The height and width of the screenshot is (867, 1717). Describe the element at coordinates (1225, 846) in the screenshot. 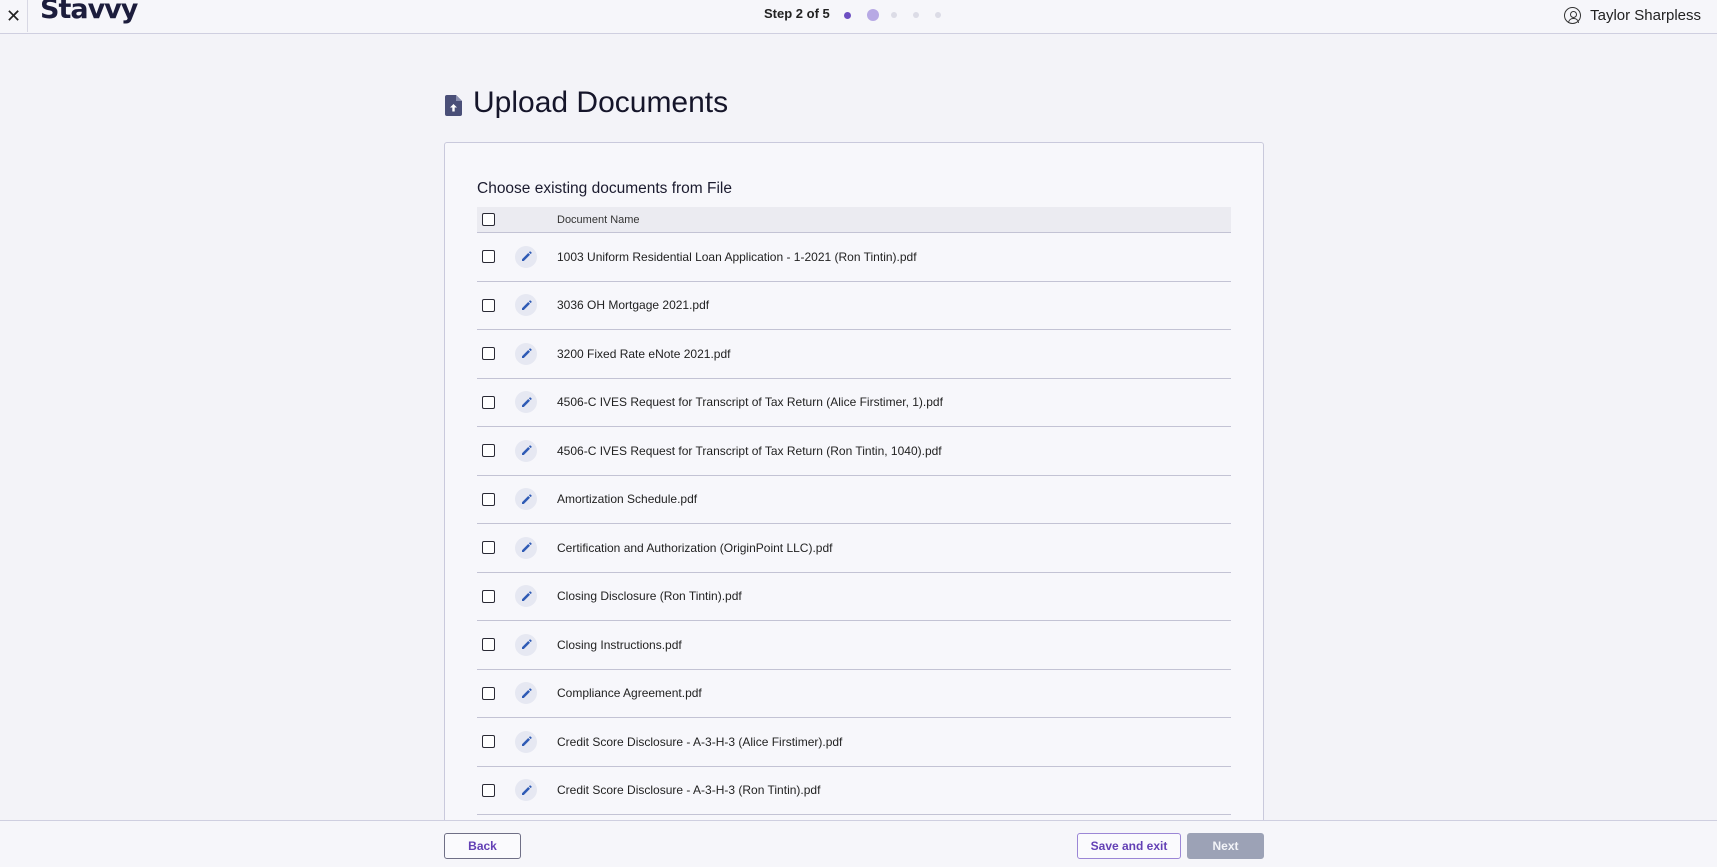

I see `next-button: Next` at that location.